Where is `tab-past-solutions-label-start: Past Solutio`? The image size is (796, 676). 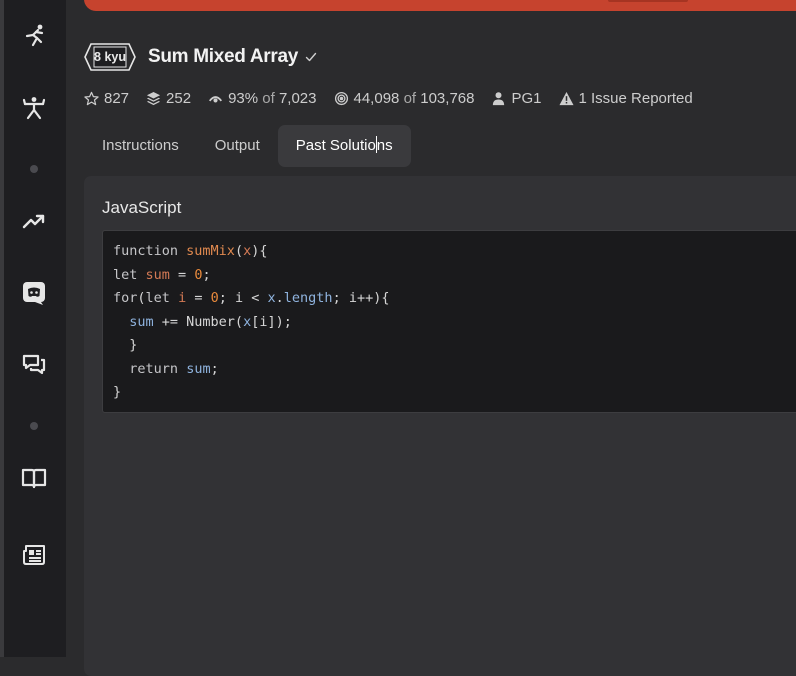 tab-past-solutions-label-start: Past Solutio is located at coordinates (335, 145).